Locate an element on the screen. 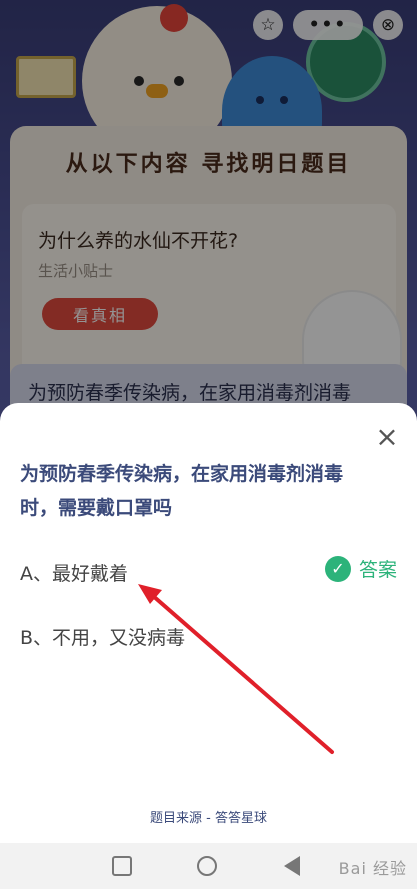 The image size is (417, 889). check-circle-icon: ✓ is located at coordinates (337, 568).